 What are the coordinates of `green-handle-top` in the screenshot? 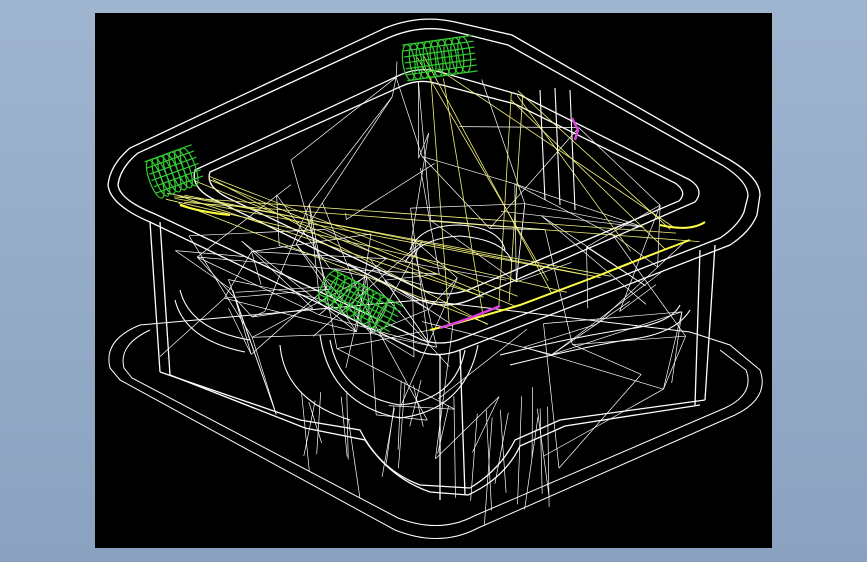 It's located at (439, 58).